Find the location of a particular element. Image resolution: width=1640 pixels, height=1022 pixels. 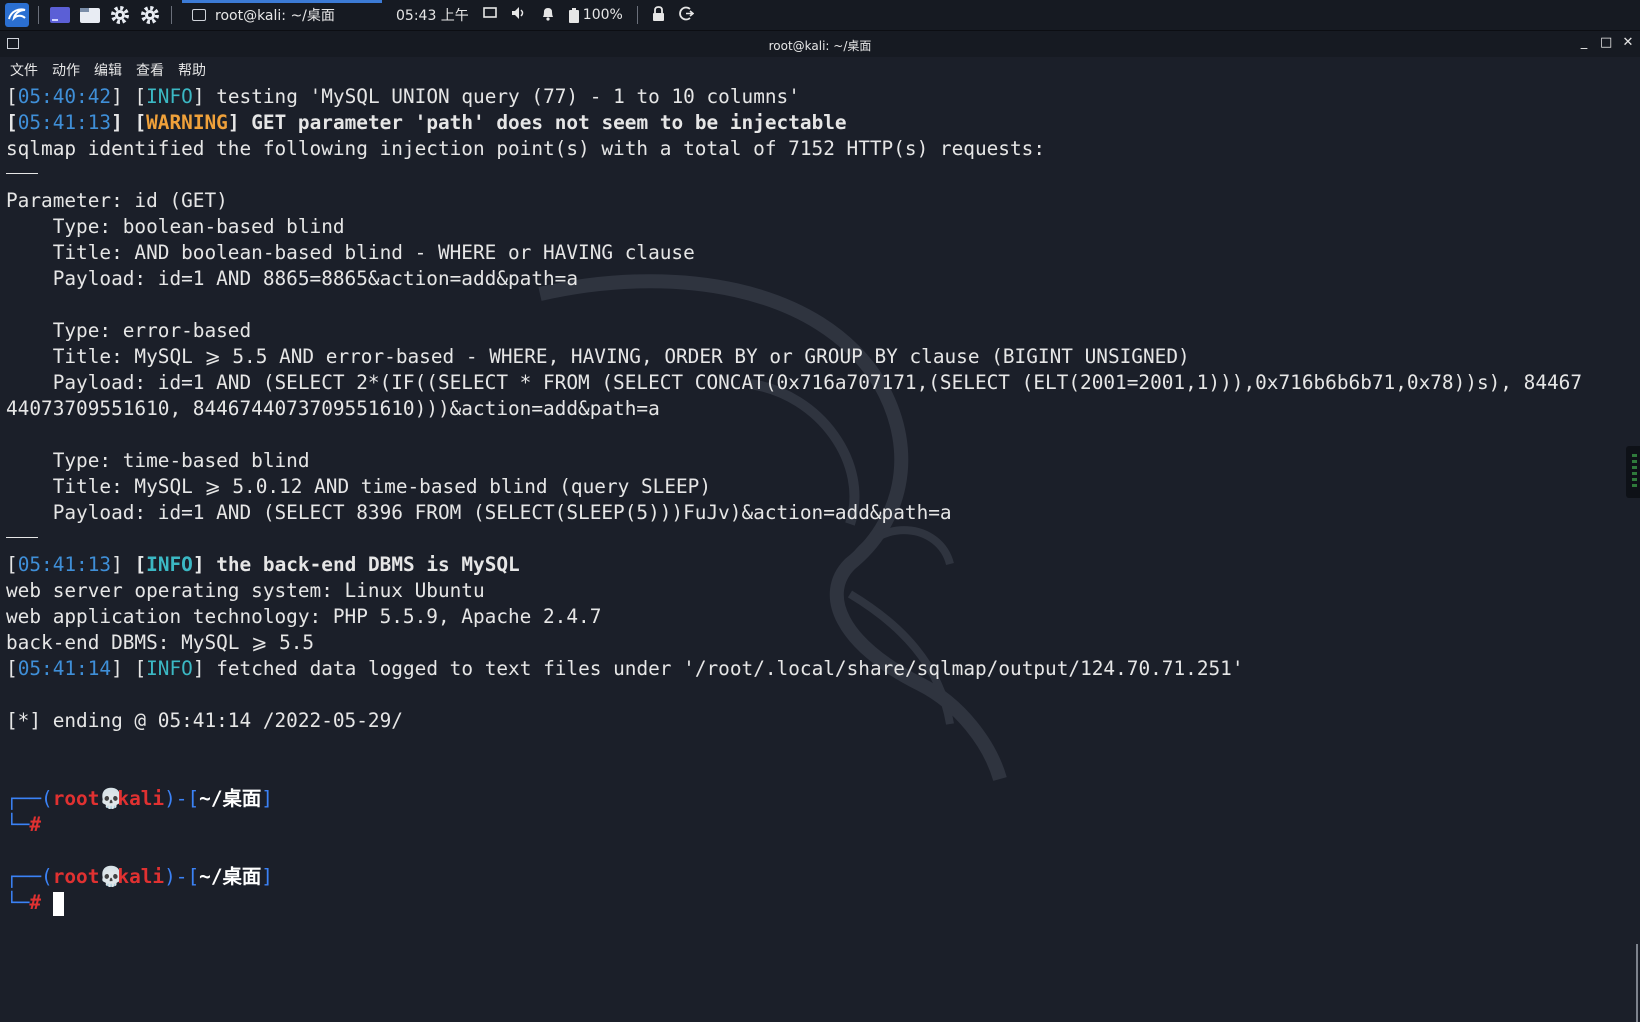

taskbar-terminal-window: root@kali: ~/桌面 is located at coordinates (282, 15).